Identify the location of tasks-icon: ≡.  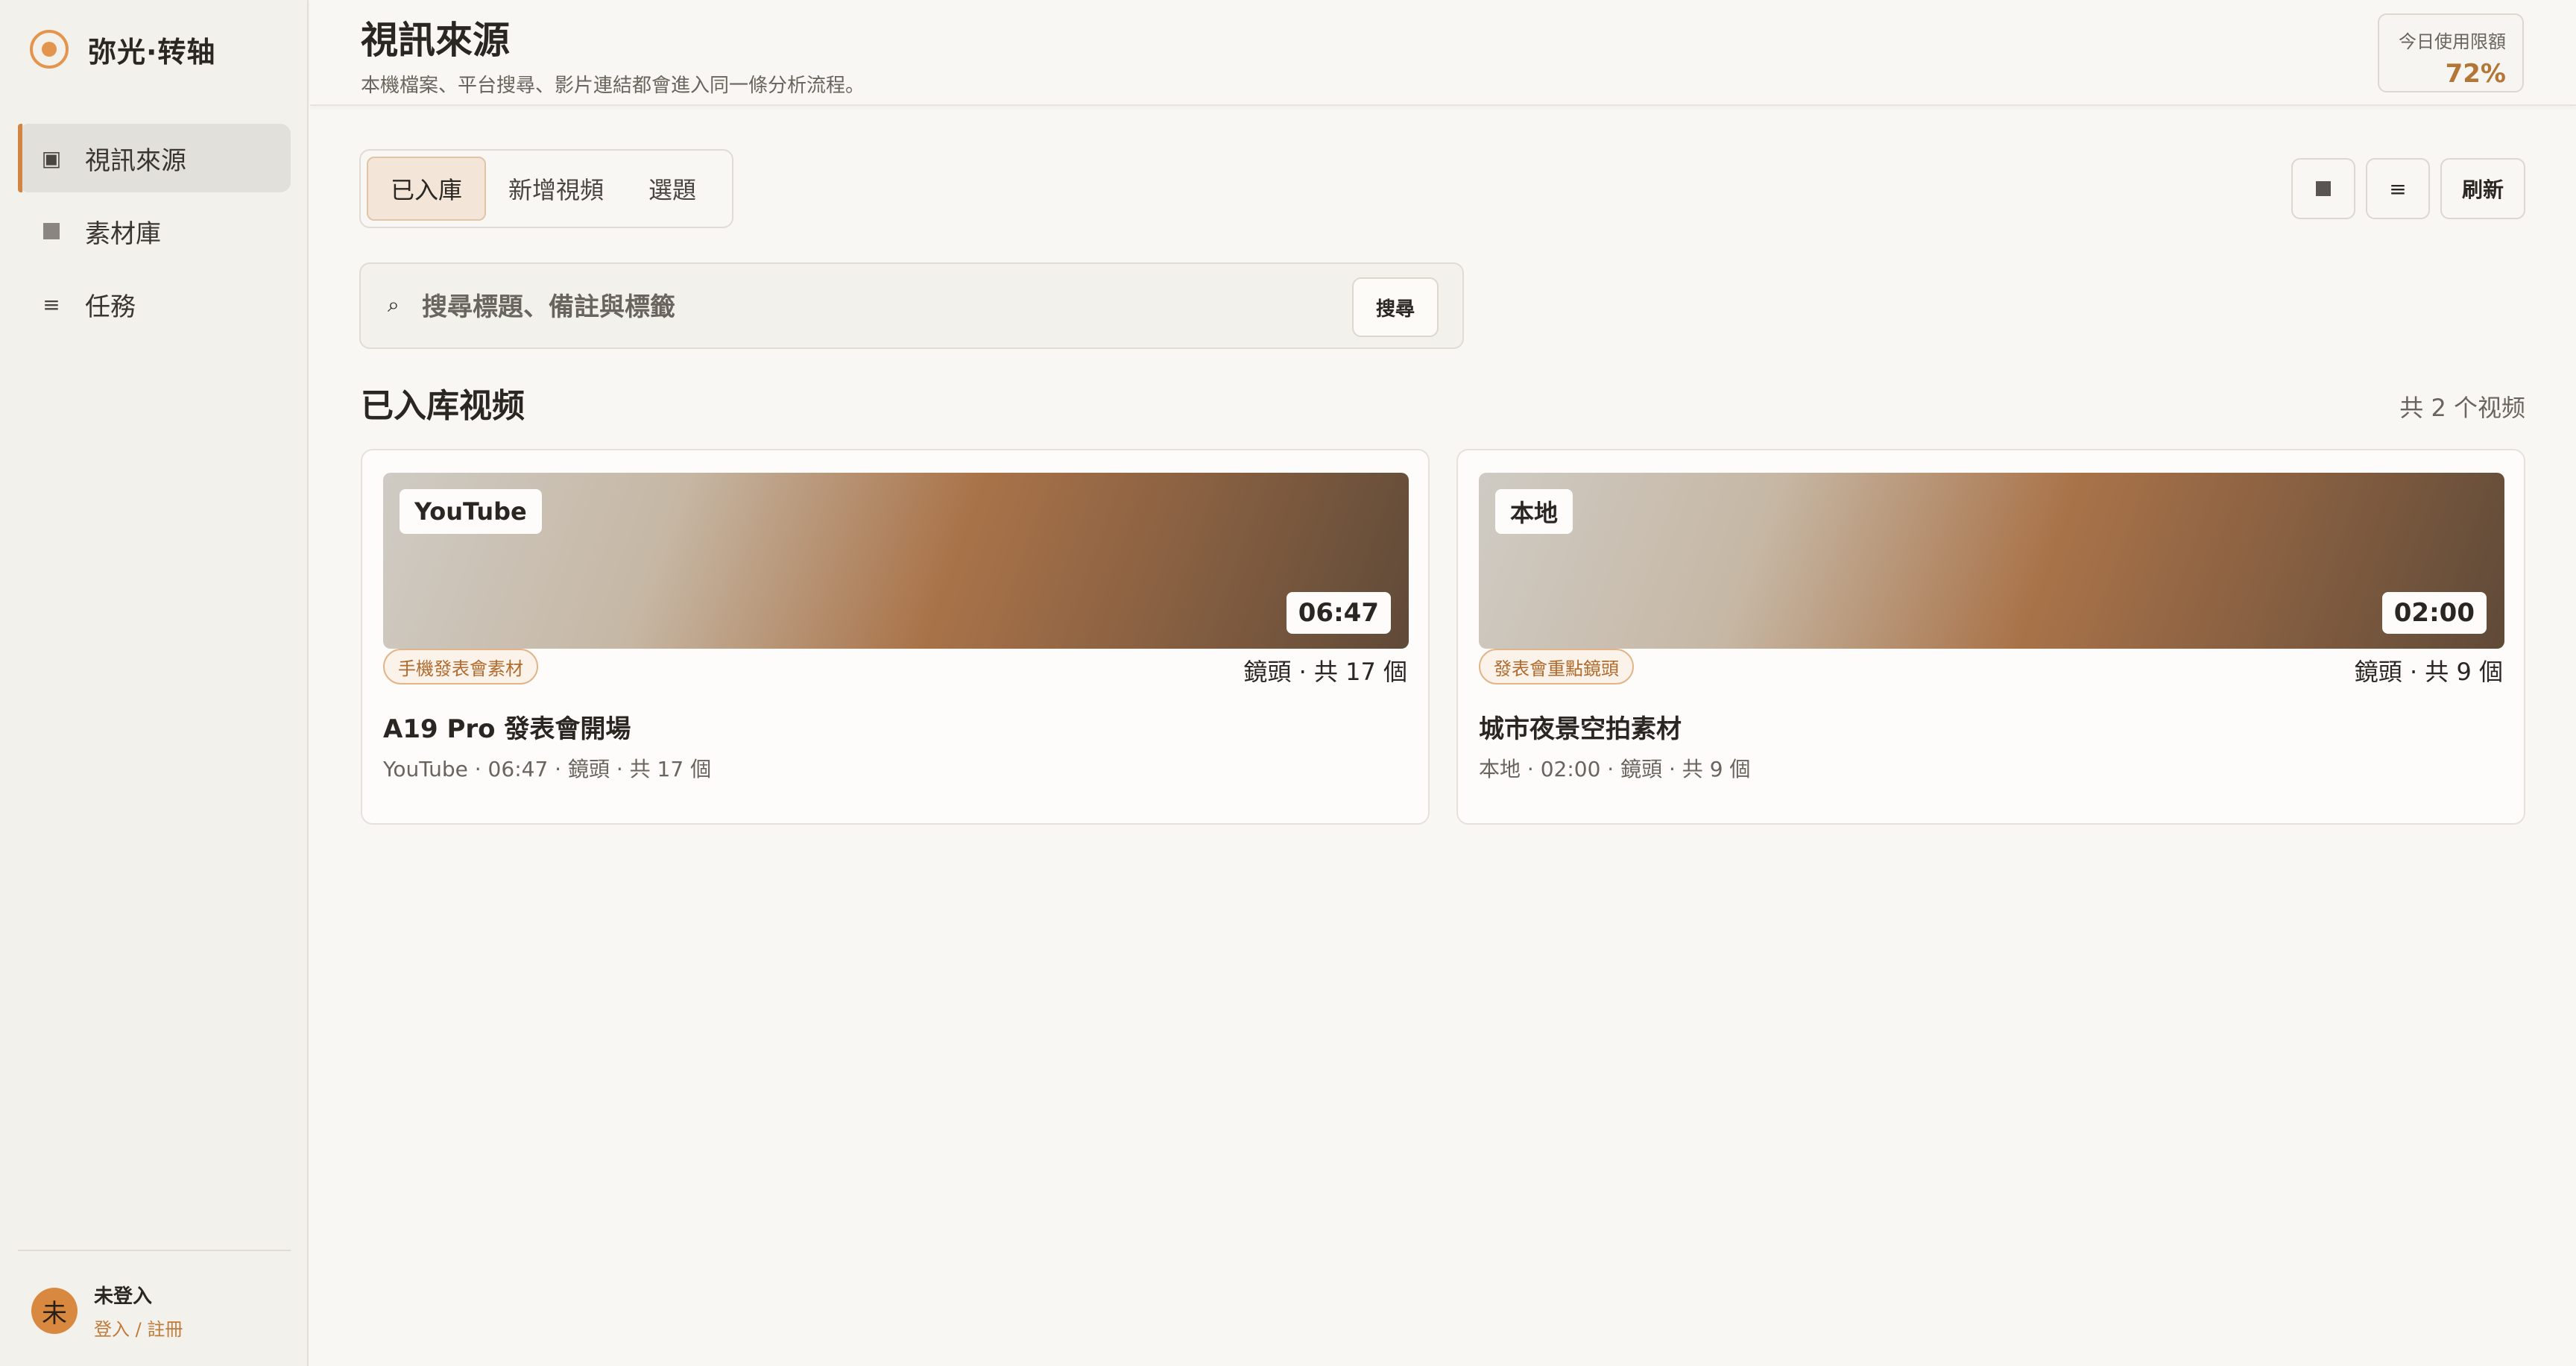
(51, 304).